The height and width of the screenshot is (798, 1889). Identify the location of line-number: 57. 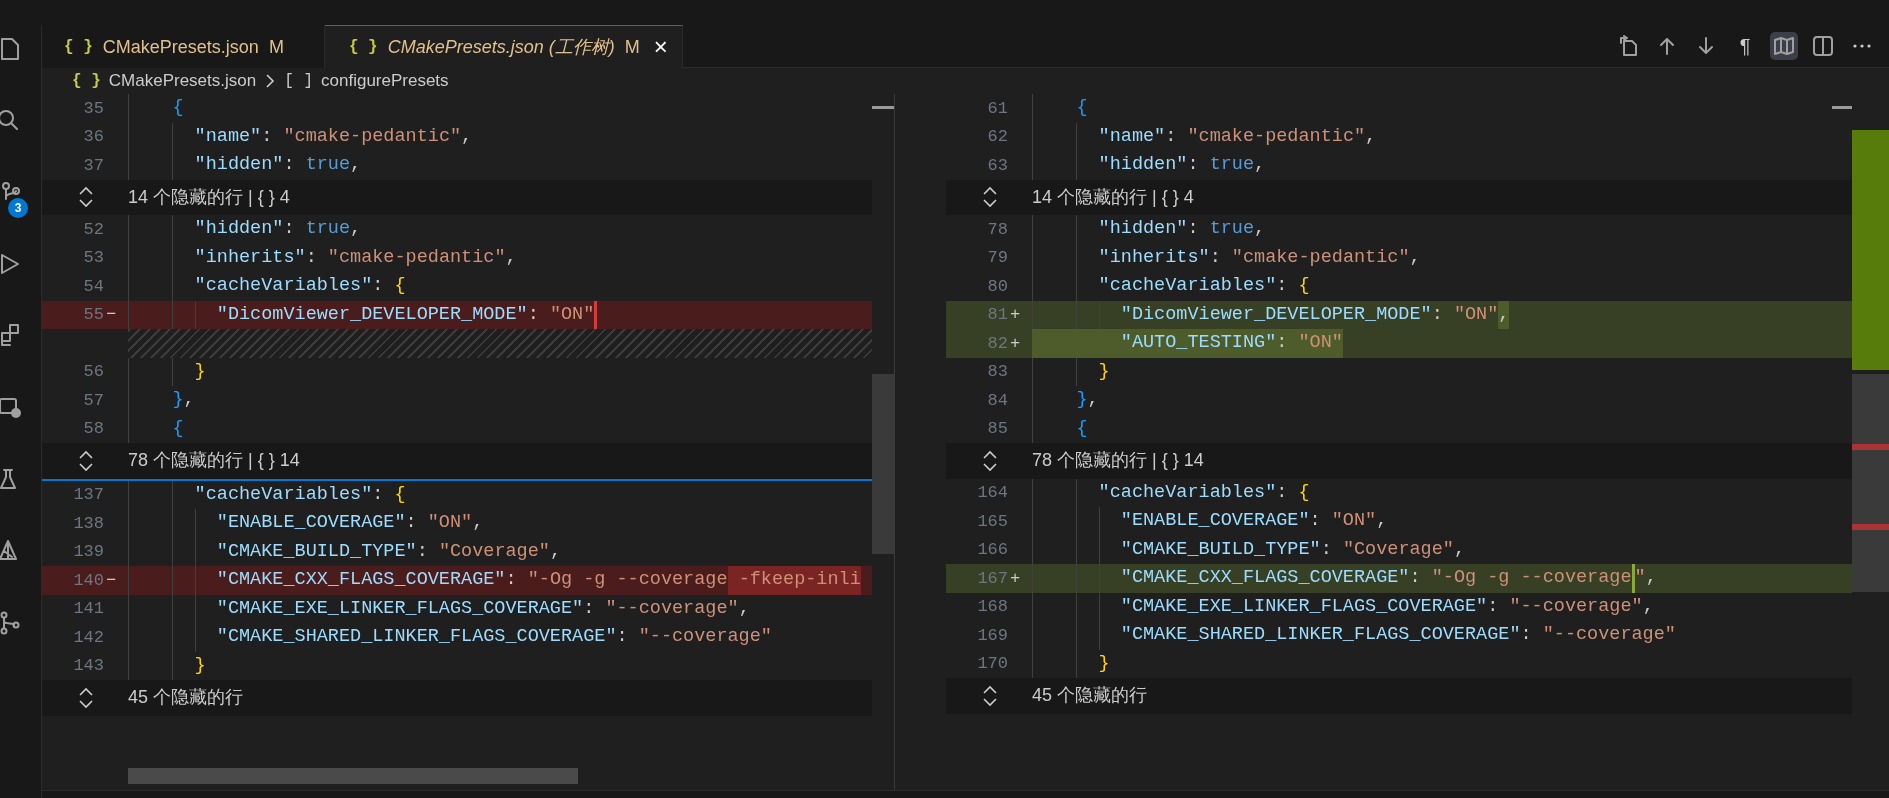
(93, 400).